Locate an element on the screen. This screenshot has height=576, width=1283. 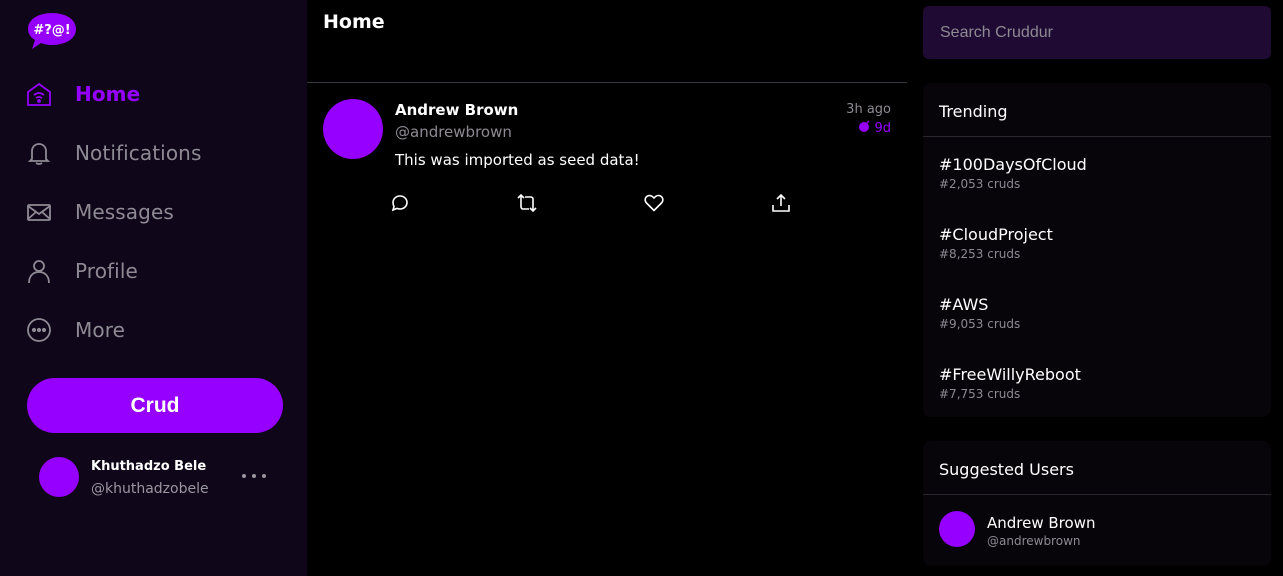
trend-item: #CloudProject #8,253 cruds is located at coordinates (996, 243).